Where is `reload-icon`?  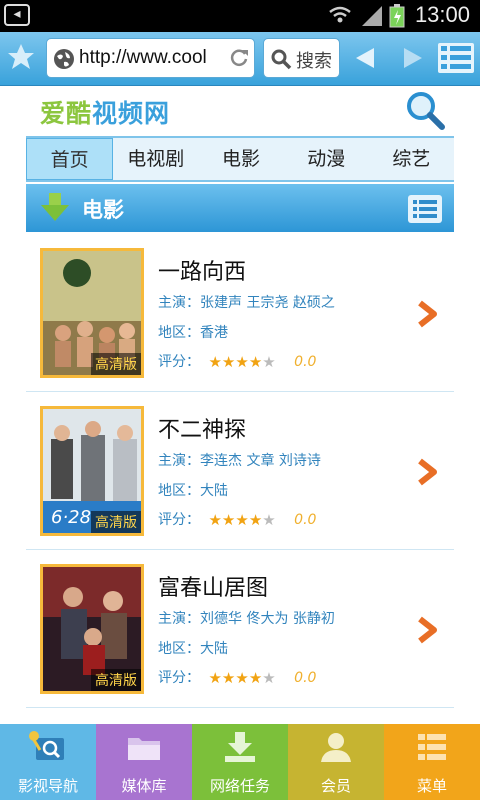
reload-icon is located at coordinates (239, 58).